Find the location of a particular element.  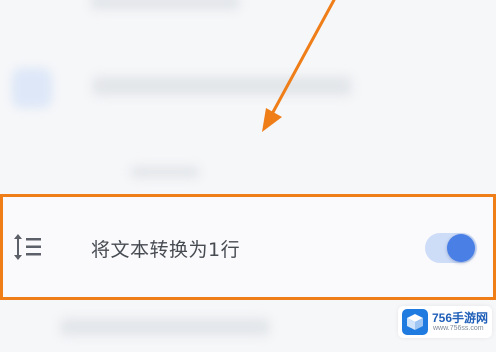

watermark-url: www.756ss.com is located at coordinates (458, 328).